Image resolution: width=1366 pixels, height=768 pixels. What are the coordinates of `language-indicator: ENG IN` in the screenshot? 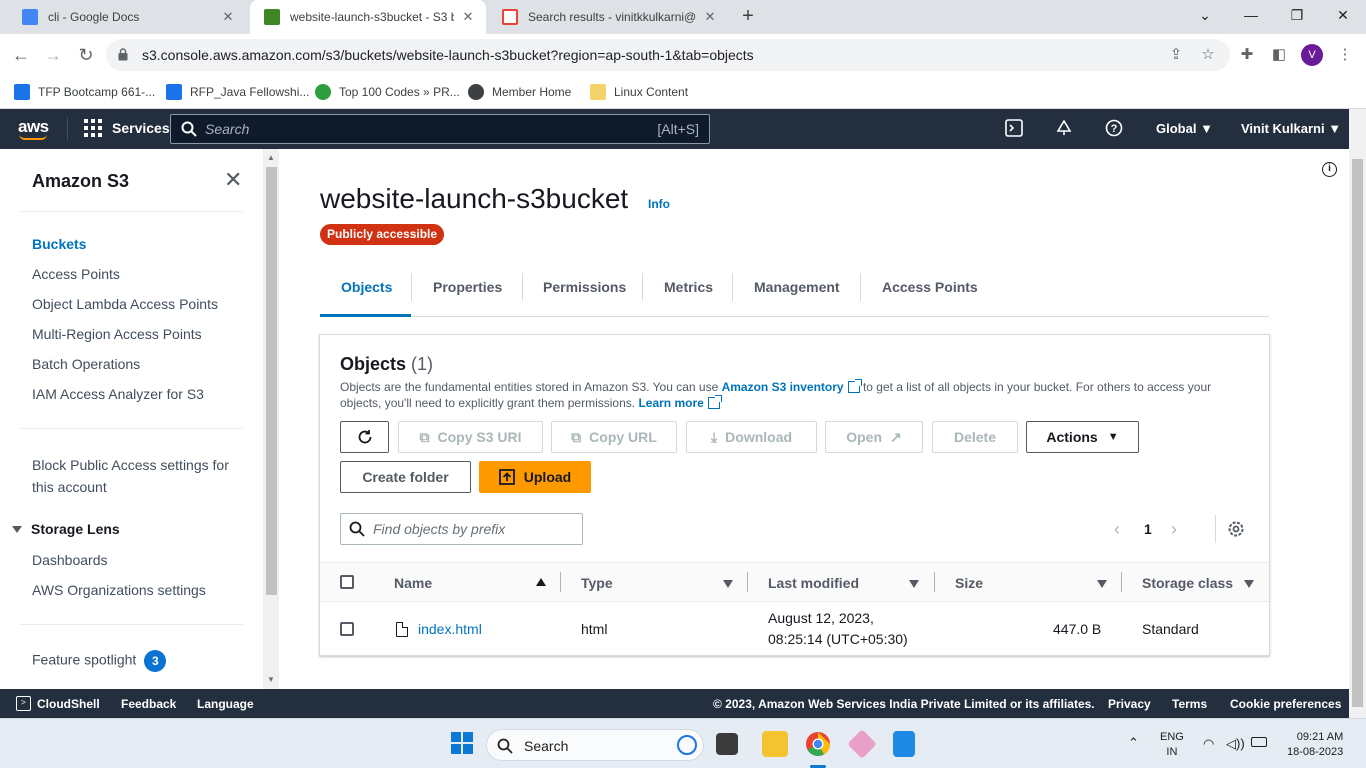 It's located at (1172, 744).